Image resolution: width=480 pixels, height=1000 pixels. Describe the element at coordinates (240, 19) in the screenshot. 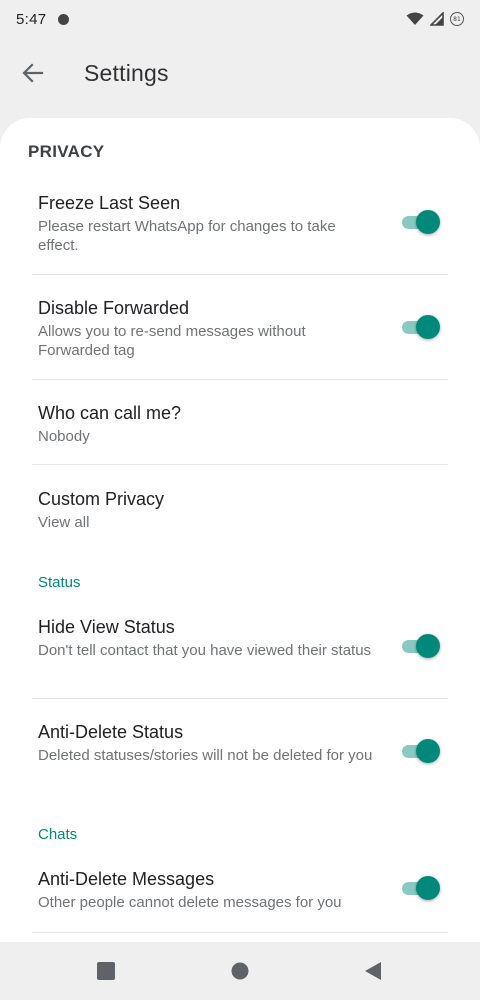

I see `status-bar: 5:47 81` at that location.